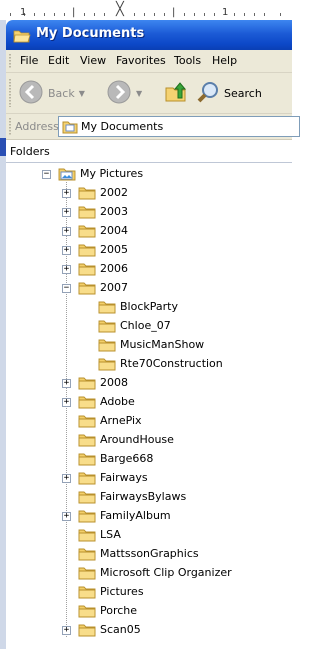  What do you see at coordinates (149, 535) in the screenshot?
I see `tree-node: LSA` at bounding box center [149, 535].